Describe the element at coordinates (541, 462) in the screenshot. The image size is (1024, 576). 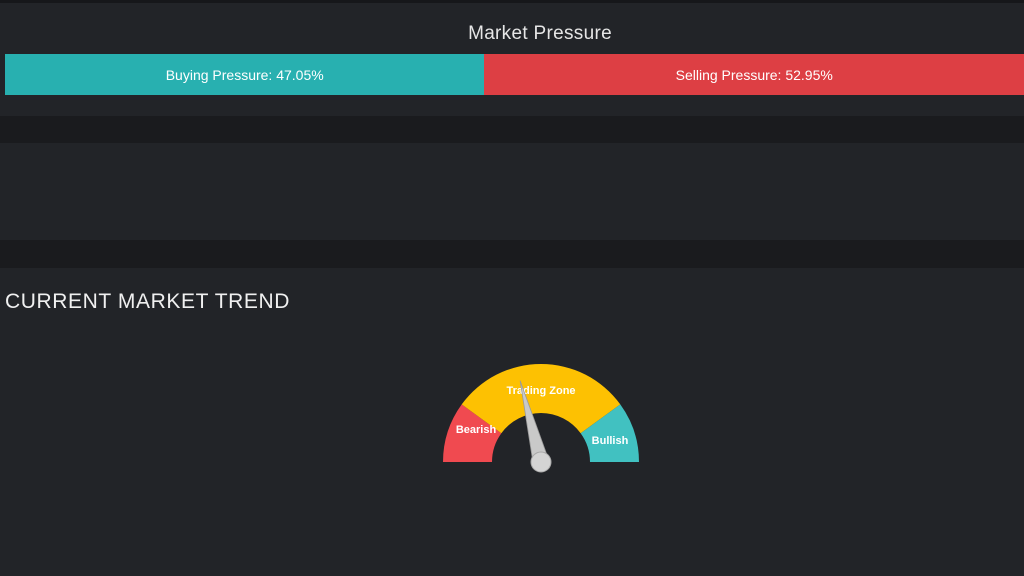
I see `gauge-needle-hub` at that location.